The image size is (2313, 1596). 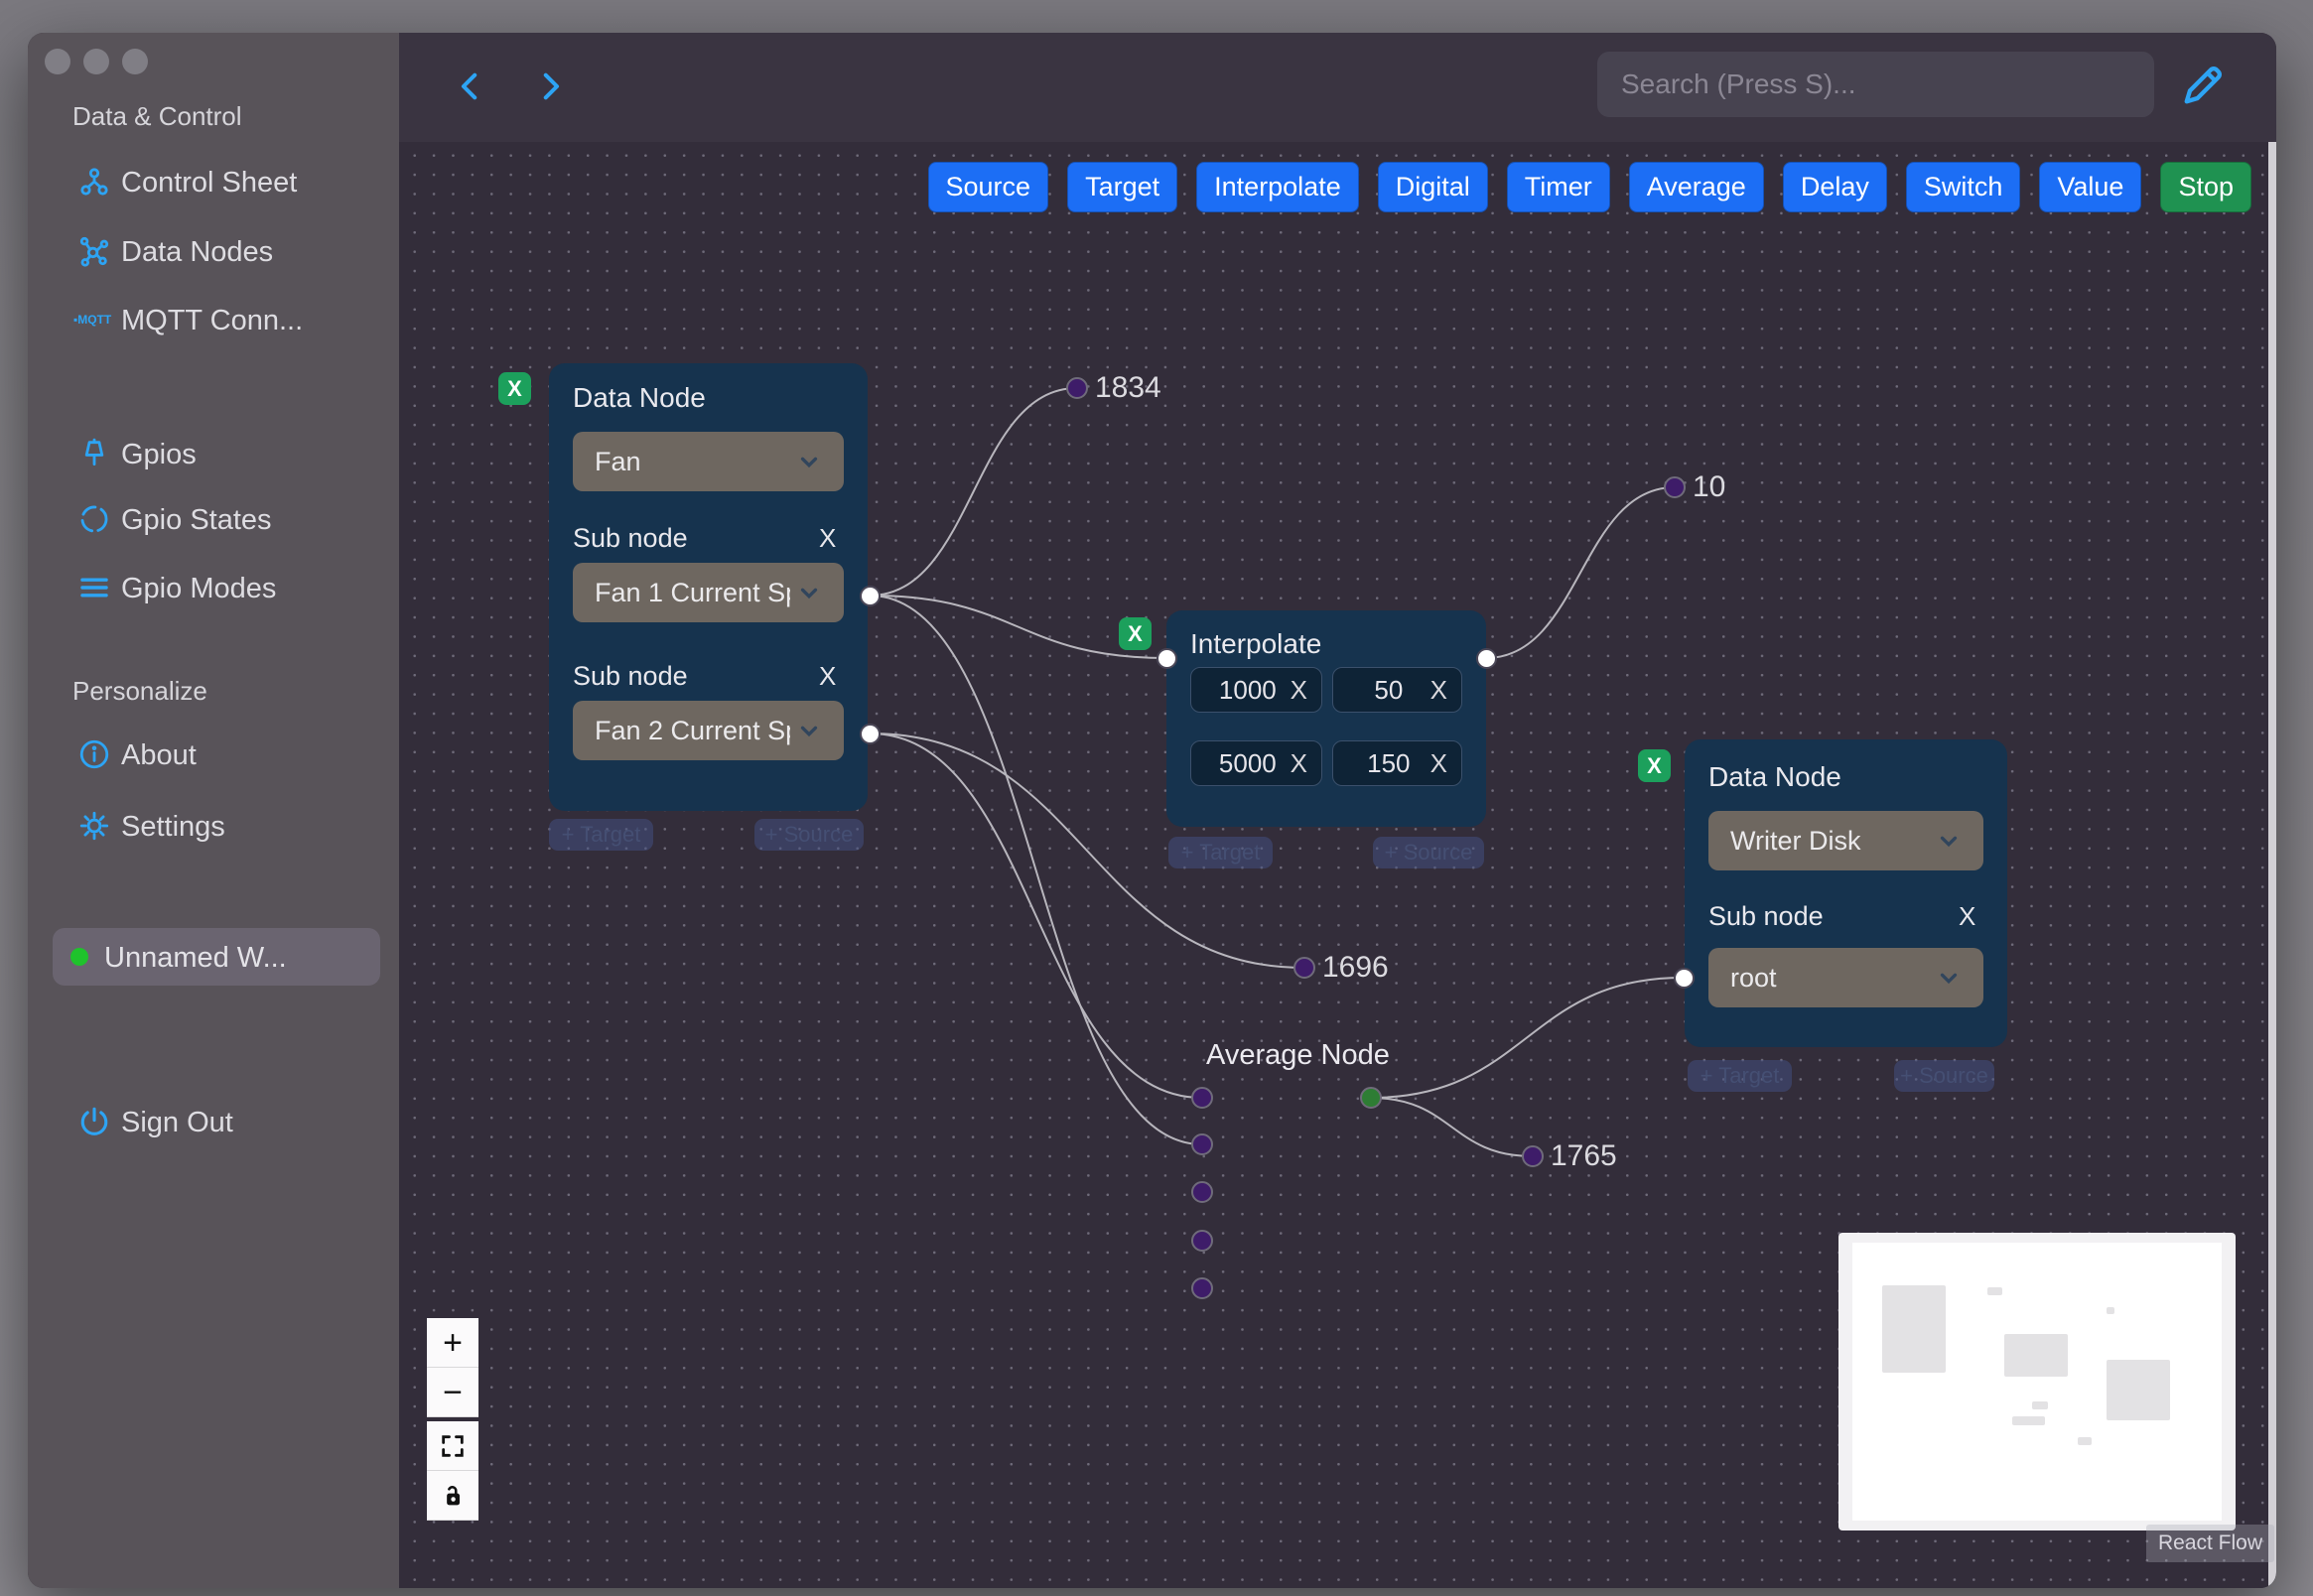 I want to click on fit-view-button, so click(x=452, y=1446).